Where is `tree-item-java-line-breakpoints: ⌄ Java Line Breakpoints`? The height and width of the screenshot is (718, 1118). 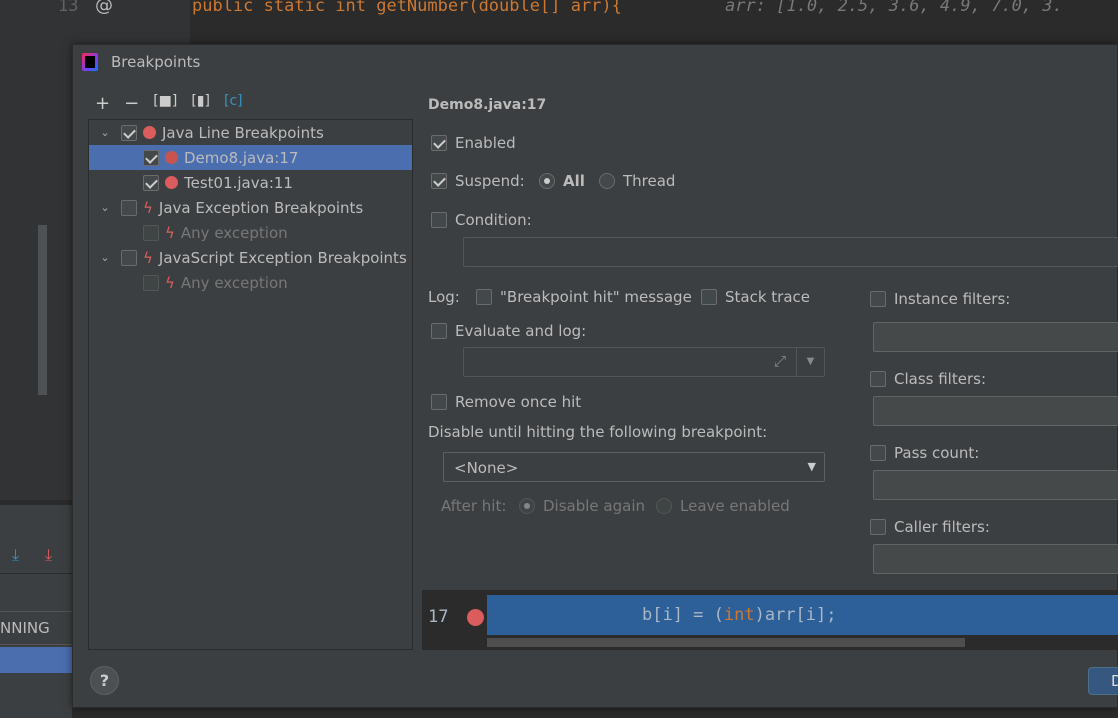 tree-item-java-line-breakpoints: ⌄ Java Line Breakpoints is located at coordinates (250, 132).